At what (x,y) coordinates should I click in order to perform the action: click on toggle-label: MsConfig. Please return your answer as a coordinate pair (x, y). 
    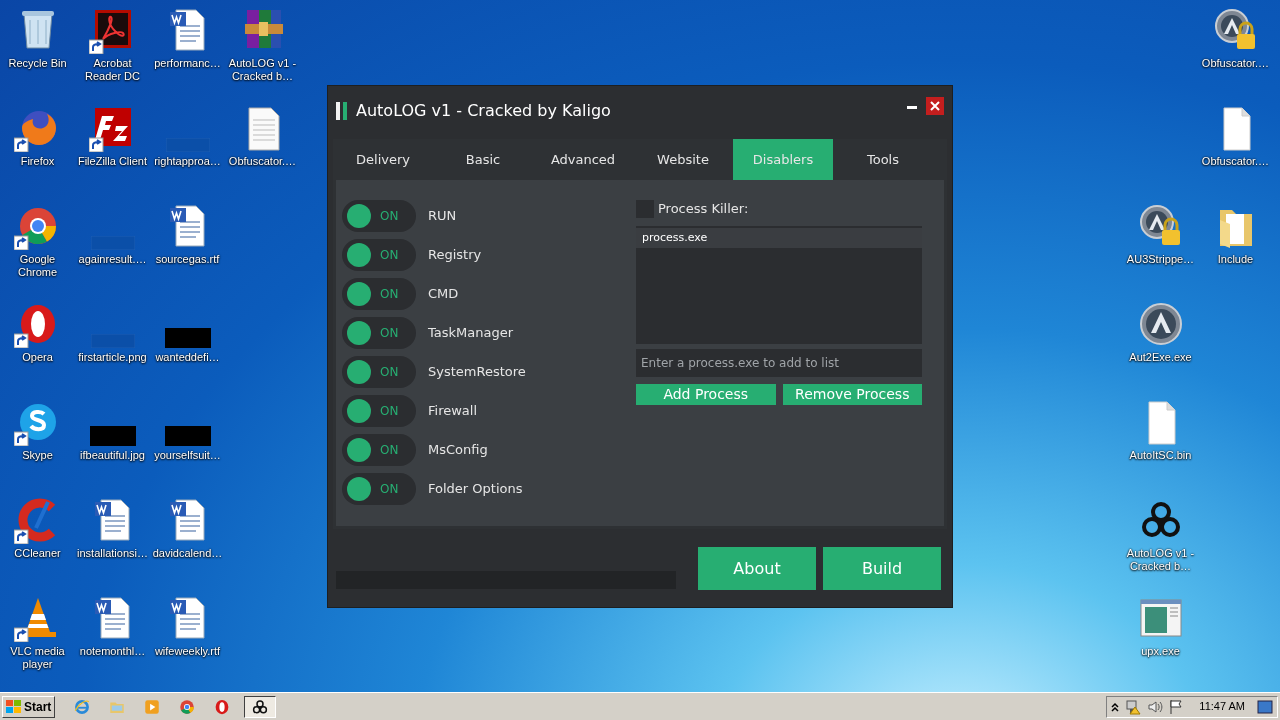
    Looking at the image, I should click on (458, 450).